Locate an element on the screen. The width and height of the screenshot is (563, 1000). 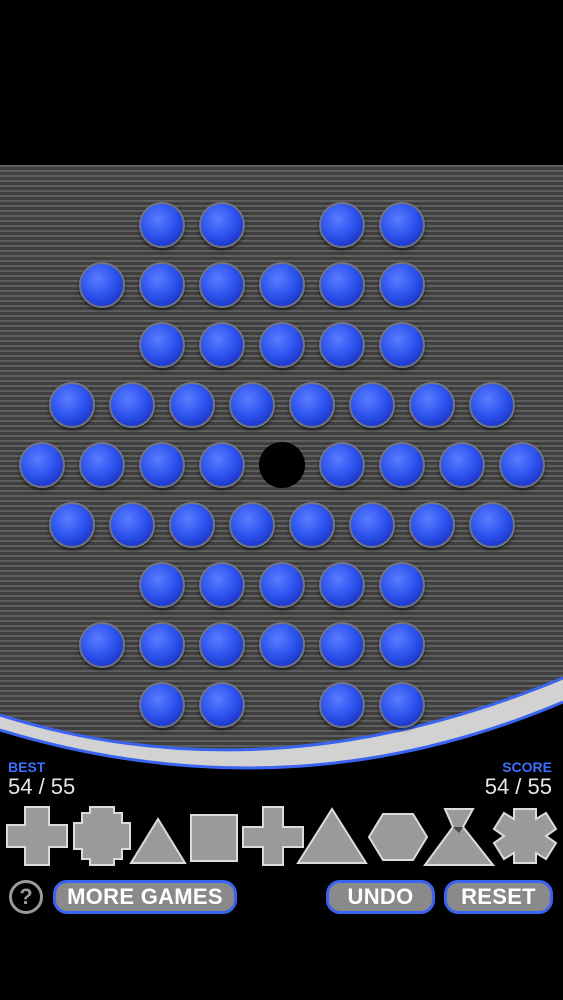
best-value: 54 / 55 is located at coordinates (42, 786).